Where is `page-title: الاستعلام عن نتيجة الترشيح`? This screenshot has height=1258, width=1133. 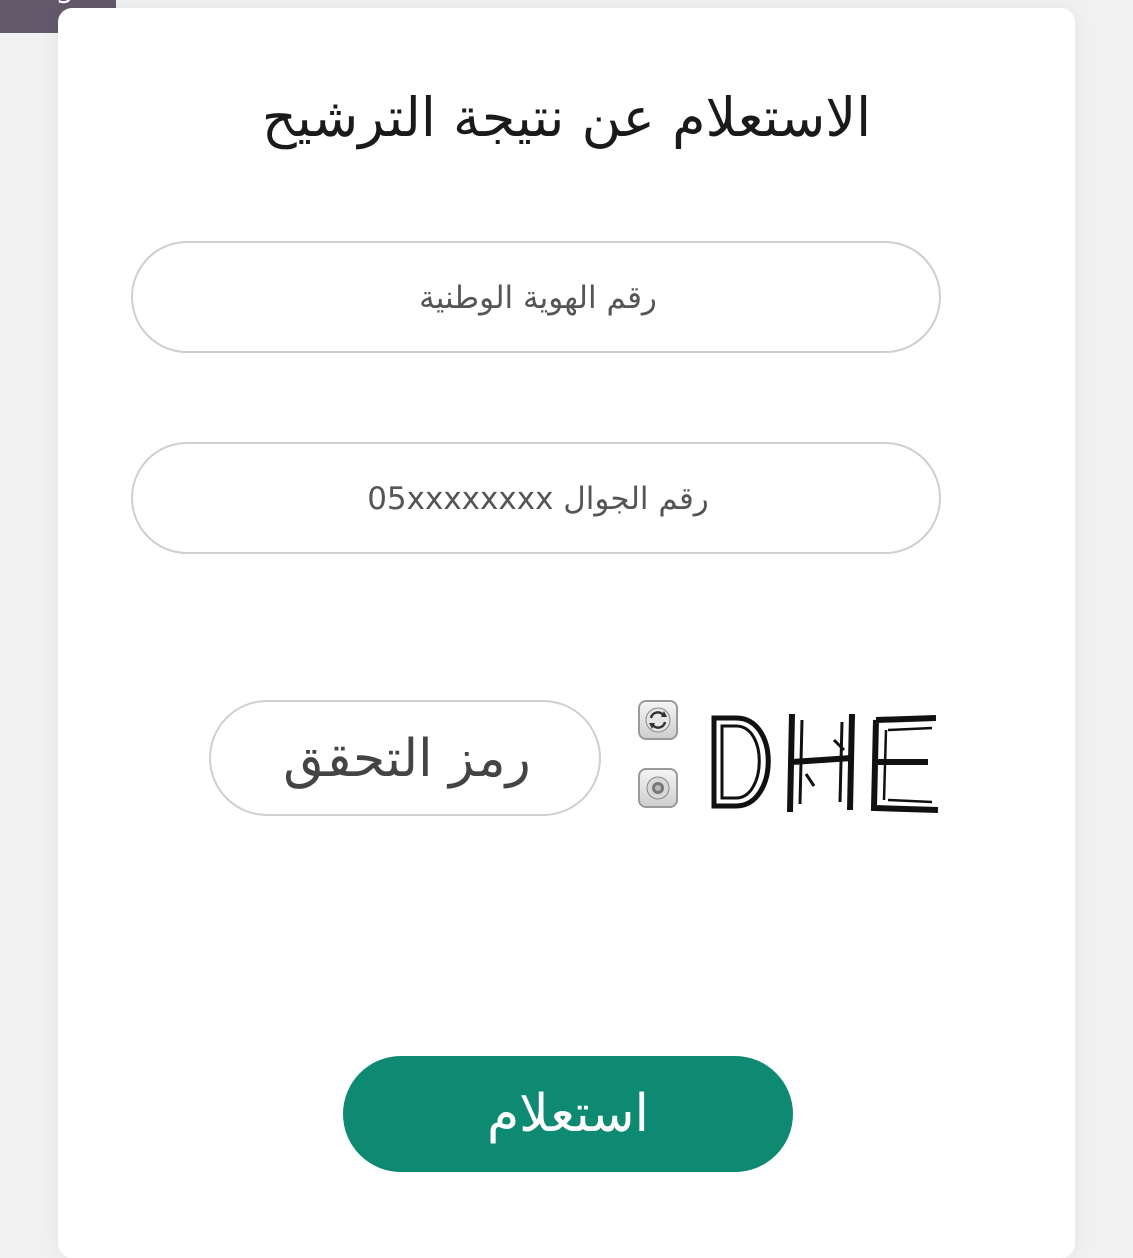
page-title: الاستعلام عن نتيجة الترشيح is located at coordinates (566, 117).